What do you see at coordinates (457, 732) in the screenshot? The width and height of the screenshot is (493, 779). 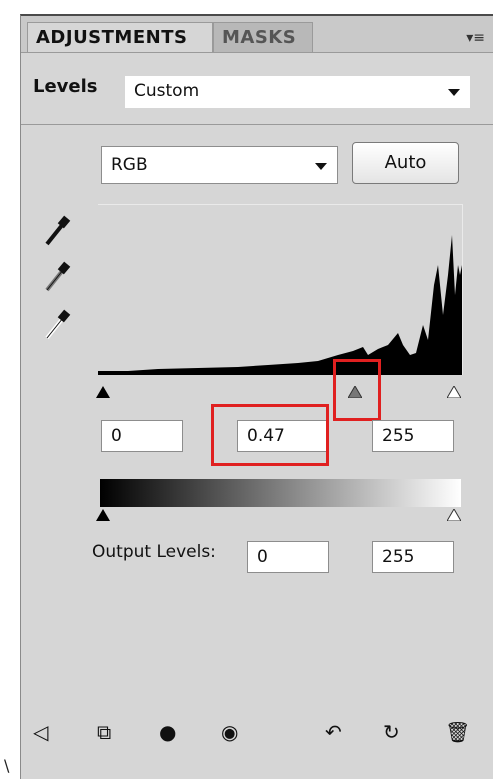 I see `delete-icon: 🗑` at bounding box center [457, 732].